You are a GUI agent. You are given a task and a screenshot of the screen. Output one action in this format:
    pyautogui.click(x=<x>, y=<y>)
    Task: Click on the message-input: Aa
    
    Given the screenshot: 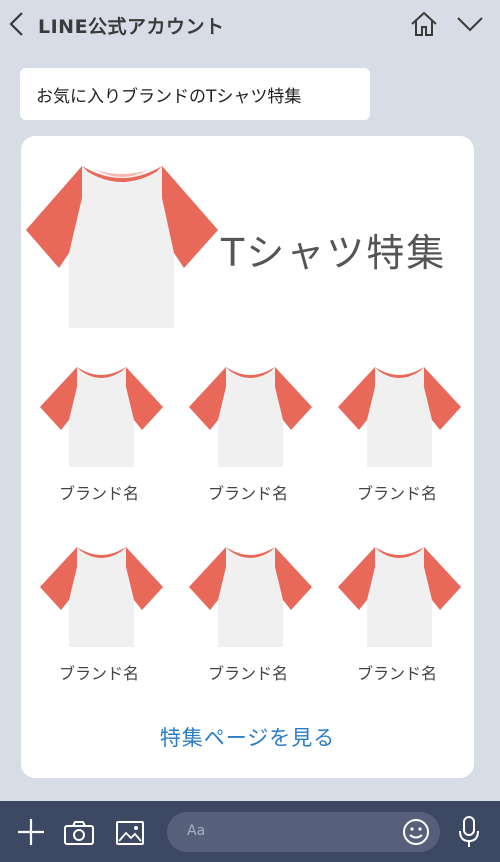 What is the action you would take?
    pyautogui.click(x=303, y=832)
    